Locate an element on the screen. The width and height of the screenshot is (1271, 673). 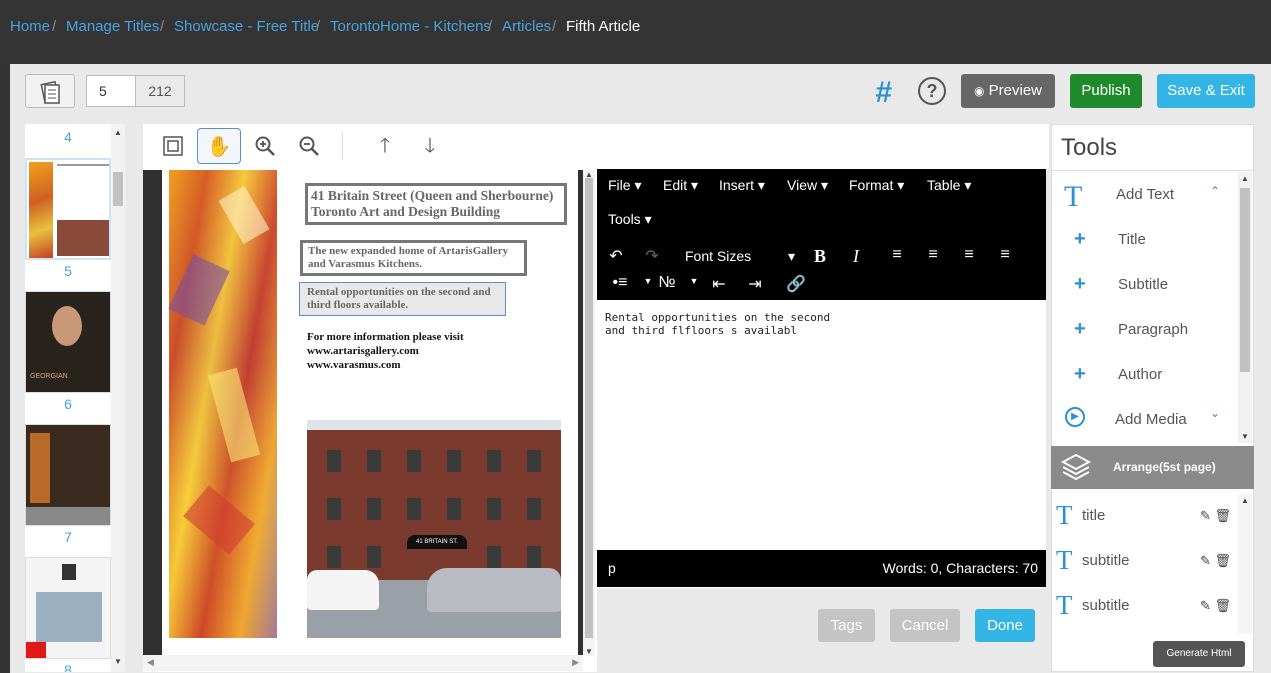
add-title-item: Title is located at coordinates (1132, 239).